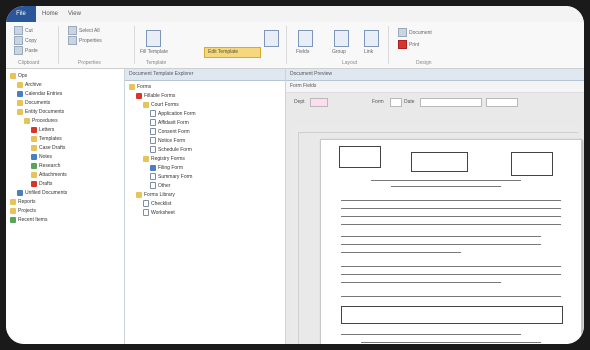 This screenshot has width=590, height=350. I want to click on form-field, so click(396, 102).